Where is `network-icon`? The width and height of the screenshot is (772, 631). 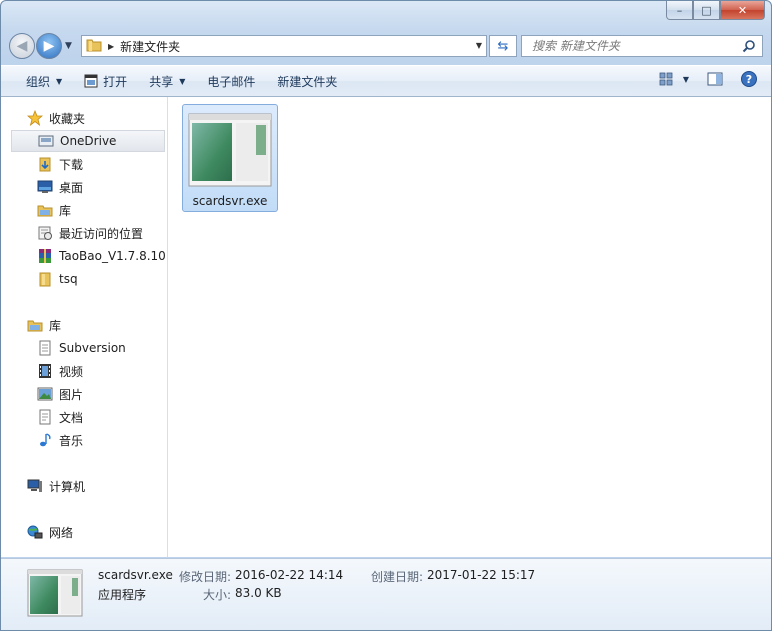
network-icon is located at coordinates (35, 532).